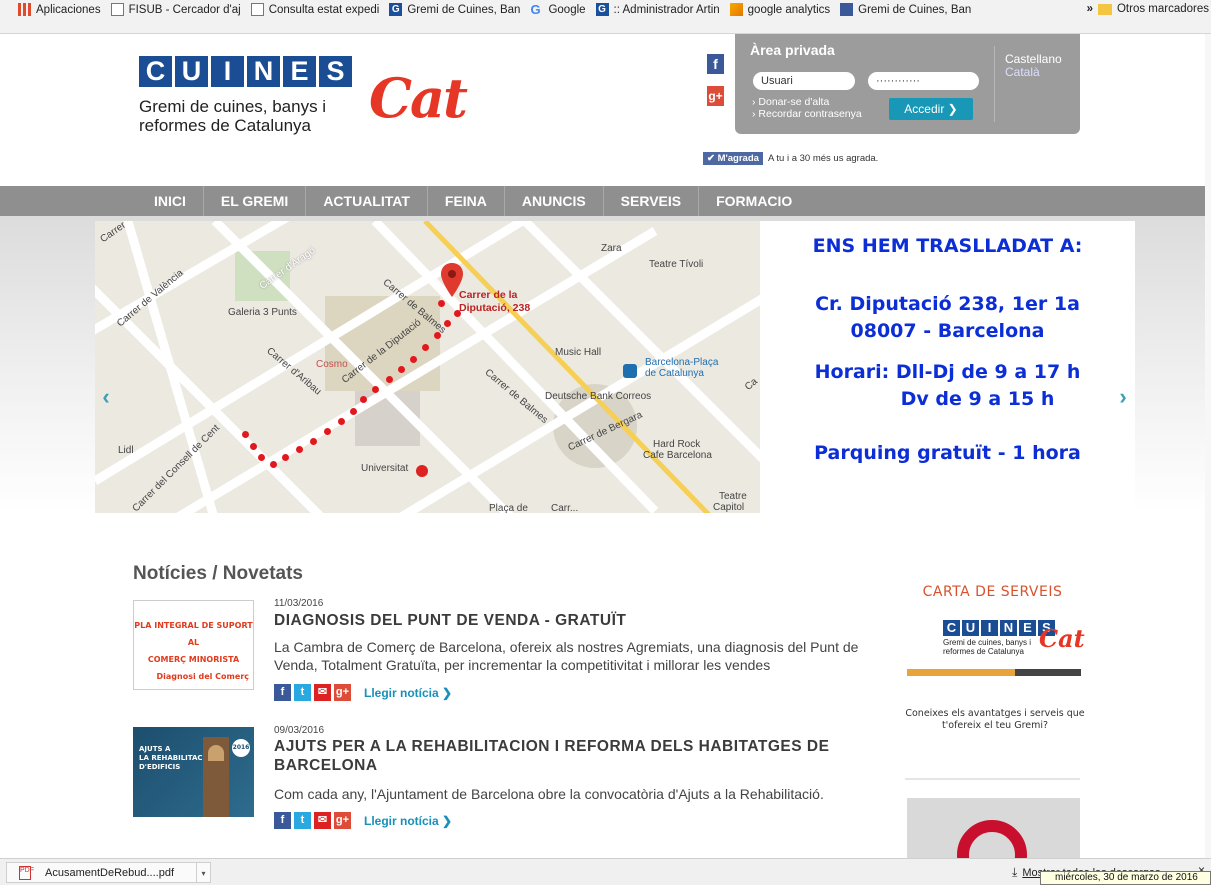 This screenshot has width=1211, height=885. Describe the element at coordinates (24, 9) in the screenshot. I see `apps-grid-icon` at that location.